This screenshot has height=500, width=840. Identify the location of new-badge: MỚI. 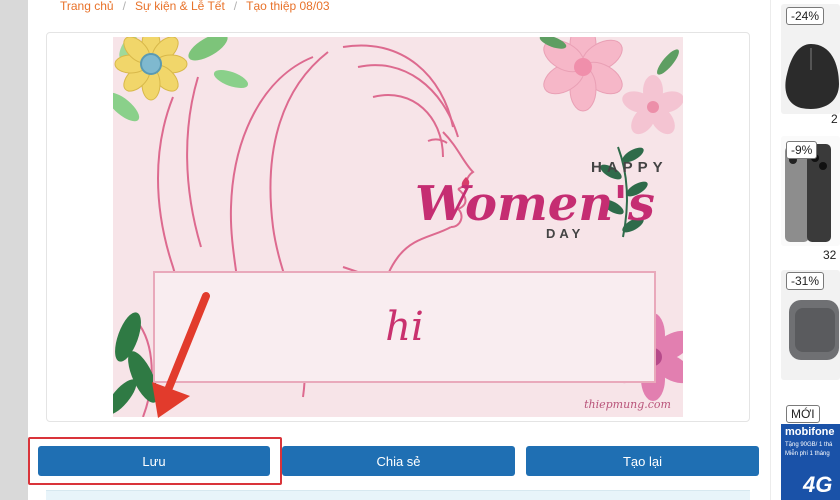
(803, 414).